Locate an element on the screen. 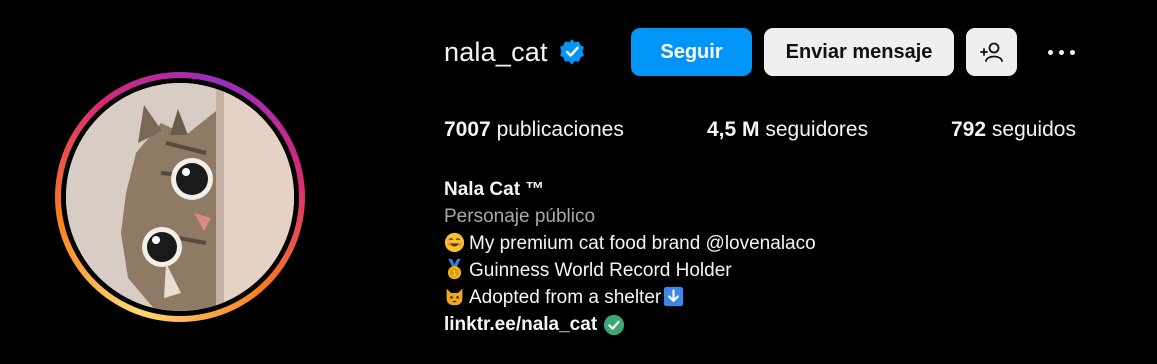 This screenshot has width=1157, height=364. down-arrow-emoji is located at coordinates (674, 296).